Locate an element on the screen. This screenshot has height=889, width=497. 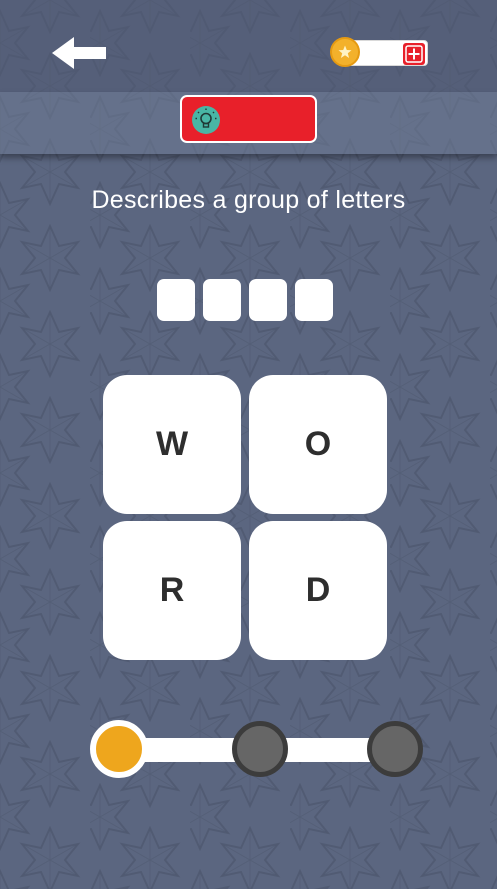
lightbulb-icon is located at coordinates (206, 120).